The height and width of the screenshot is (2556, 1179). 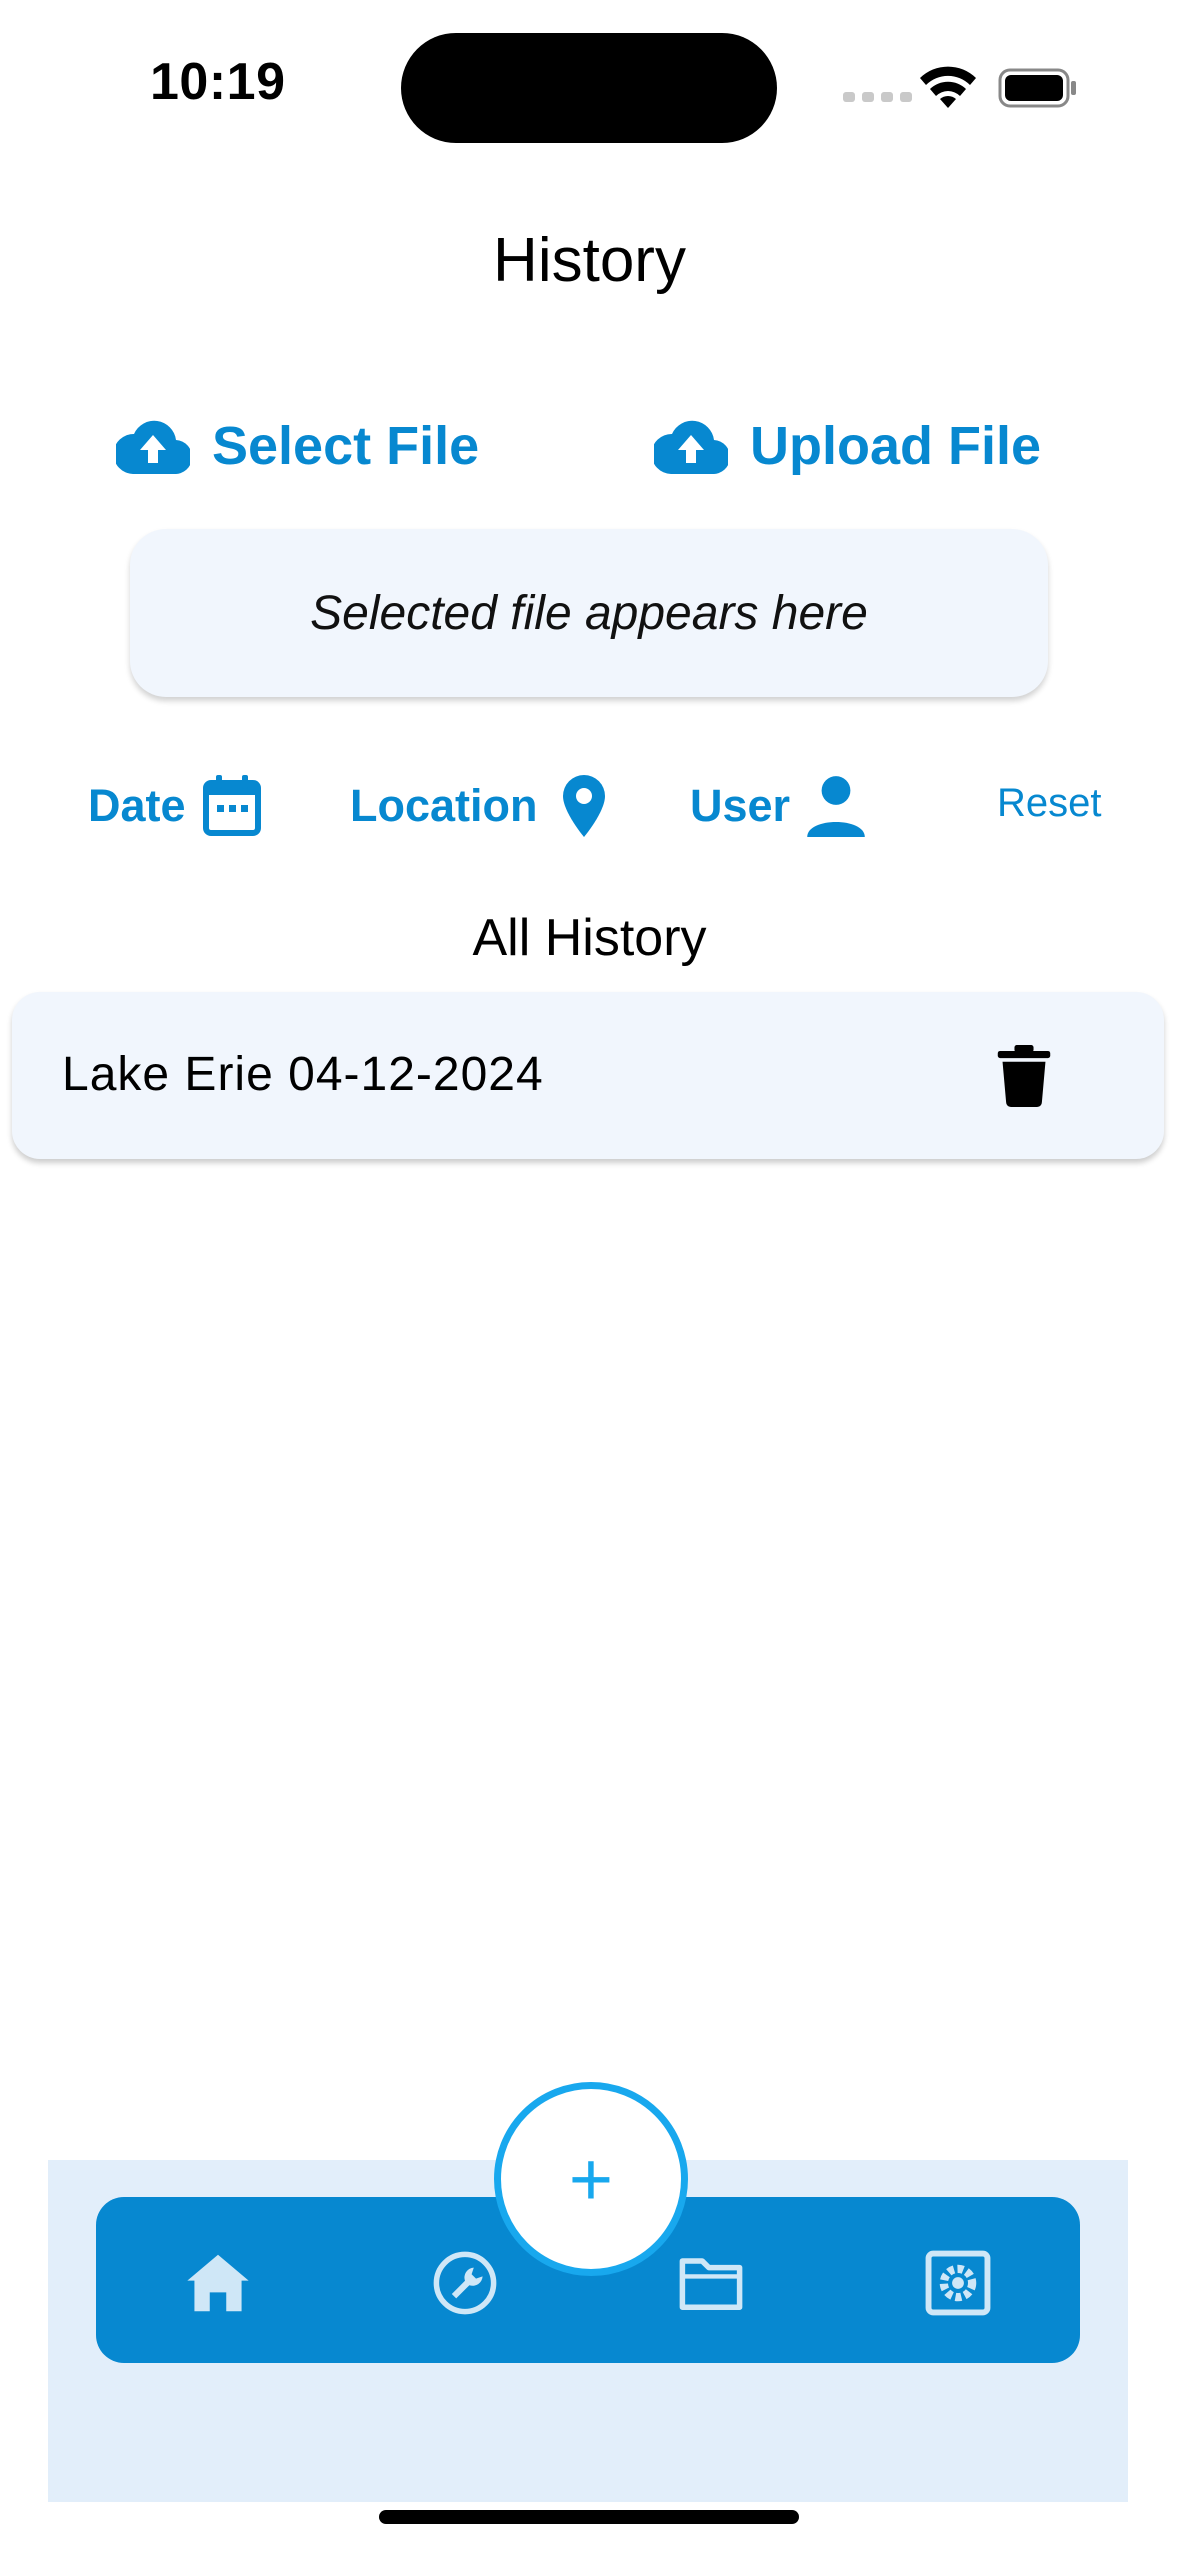 I want to click on location-filter-label: Location, so click(x=444, y=805).